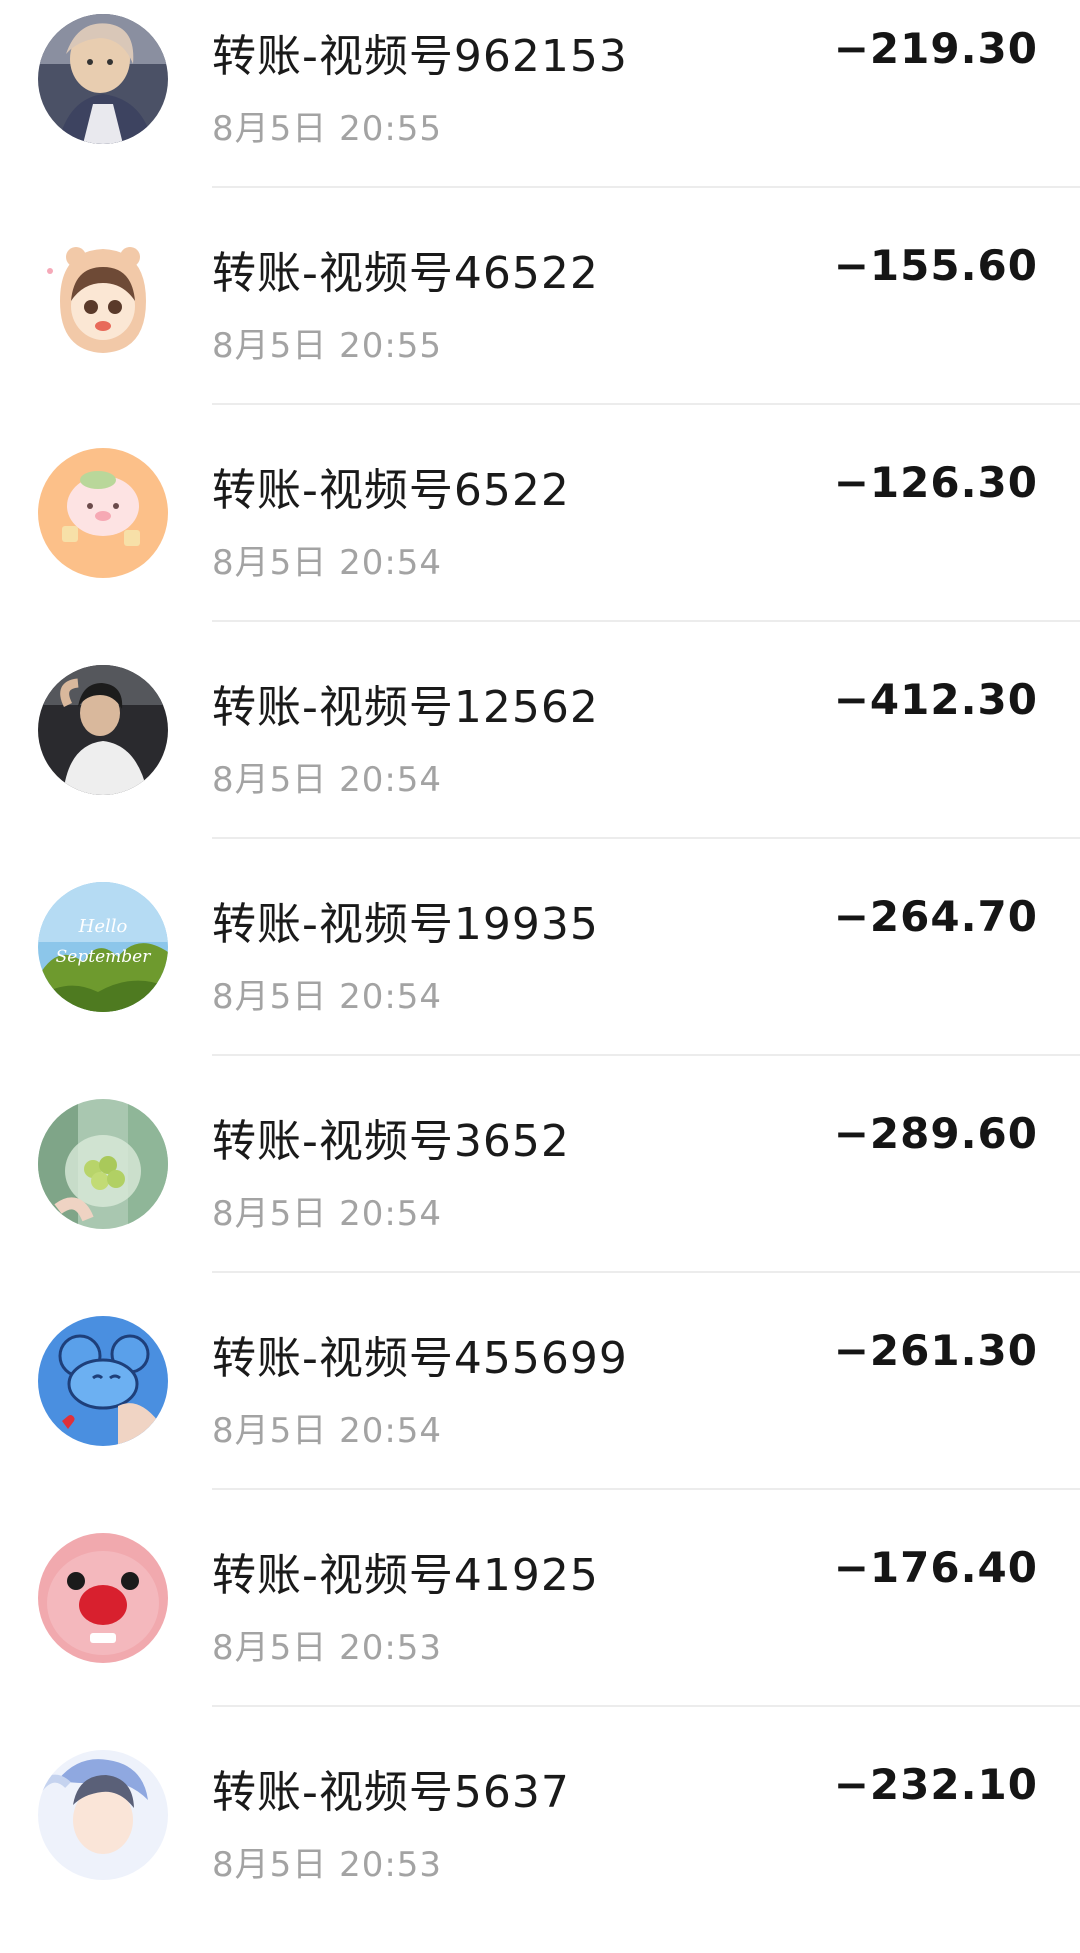 Image resolution: width=1080 pixels, height=1953 pixels. What do you see at coordinates (540, 542) in the screenshot?
I see `transaction-row: 转账-视频号6522 8月5日 20:54 −126.30` at bounding box center [540, 542].